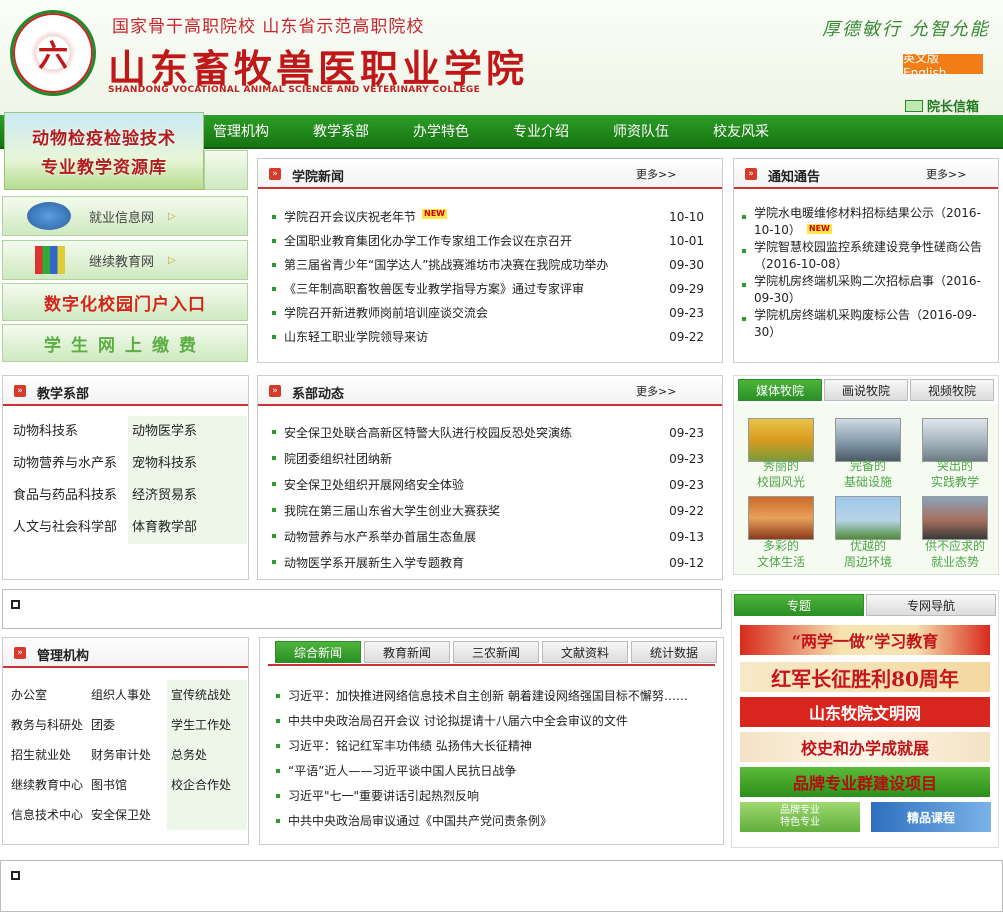 The height and width of the screenshot is (912, 1003). What do you see at coordinates (799, 605) in the screenshot?
I see `tab-topics: 专题` at bounding box center [799, 605].